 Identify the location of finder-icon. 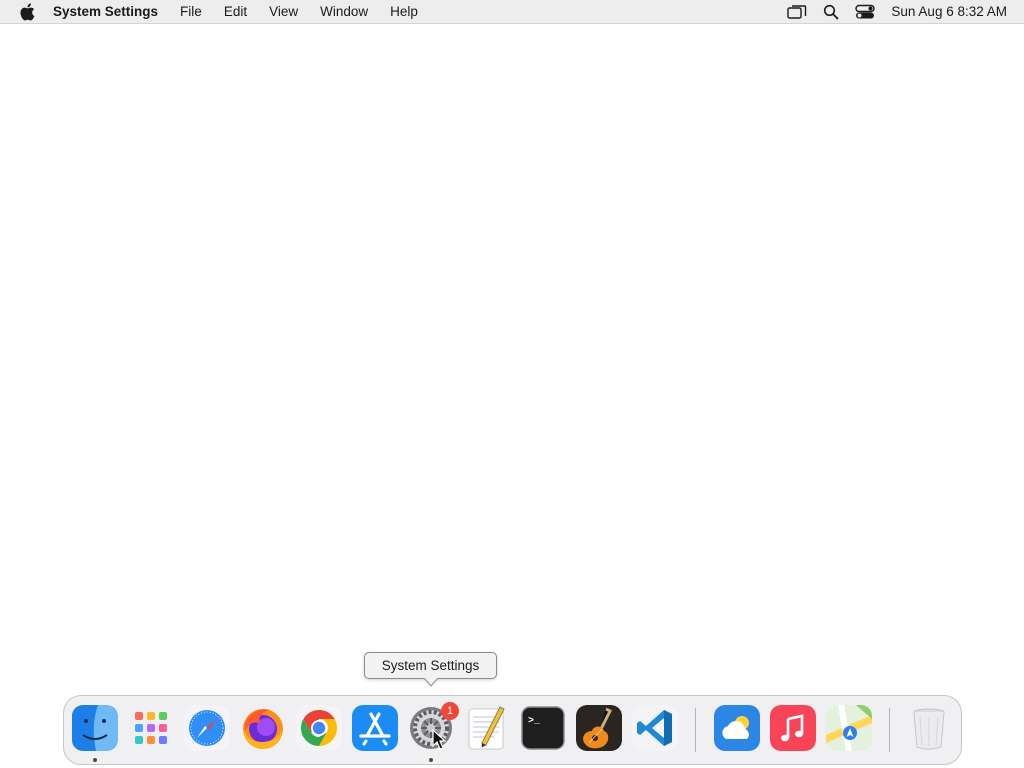
(95, 728).